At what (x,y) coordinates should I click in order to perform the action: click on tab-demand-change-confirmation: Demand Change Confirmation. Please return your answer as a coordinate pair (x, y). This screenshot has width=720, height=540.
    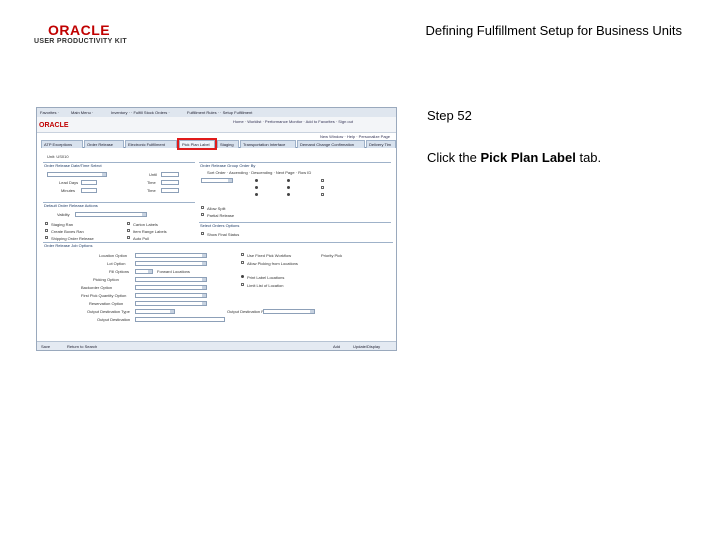
    Looking at the image, I should click on (331, 144).